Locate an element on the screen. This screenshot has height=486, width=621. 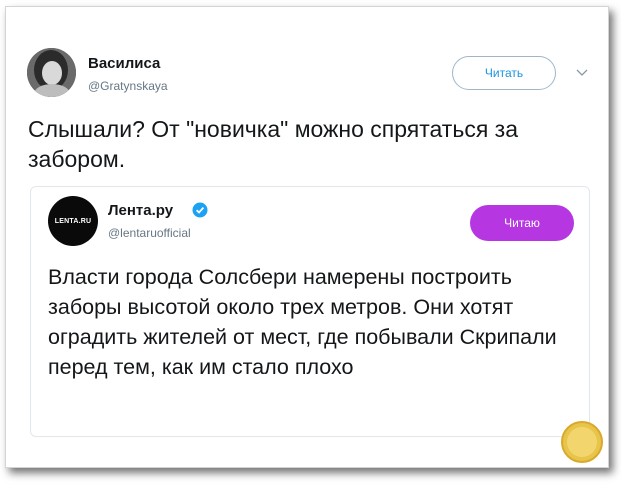
chevron-down-icon is located at coordinates (582, 73).